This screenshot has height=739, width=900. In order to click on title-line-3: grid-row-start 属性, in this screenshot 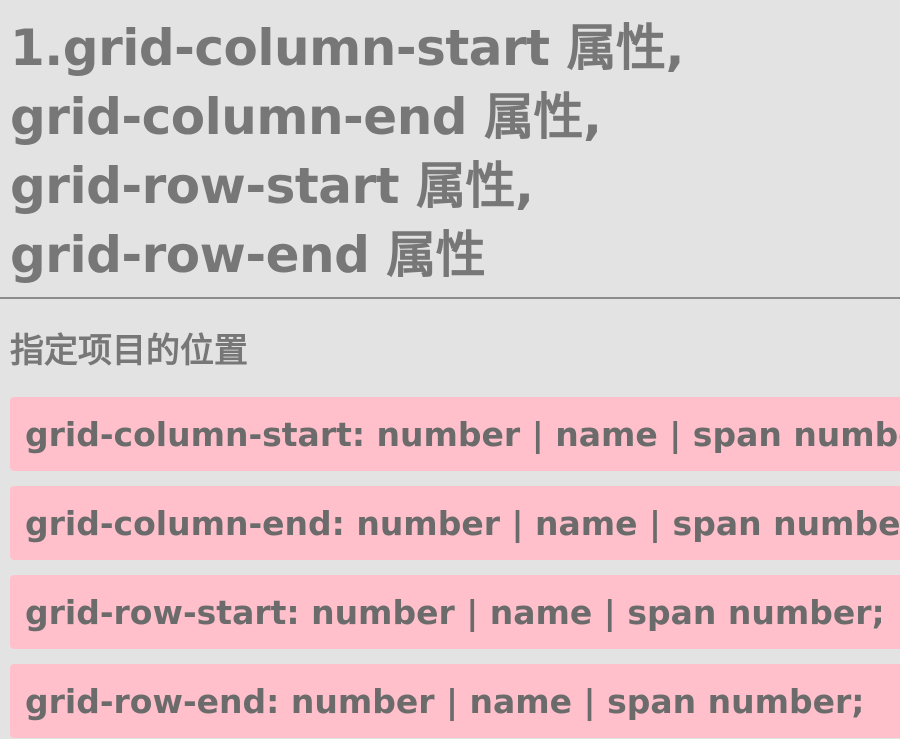, I will do `click(272, 186)`.